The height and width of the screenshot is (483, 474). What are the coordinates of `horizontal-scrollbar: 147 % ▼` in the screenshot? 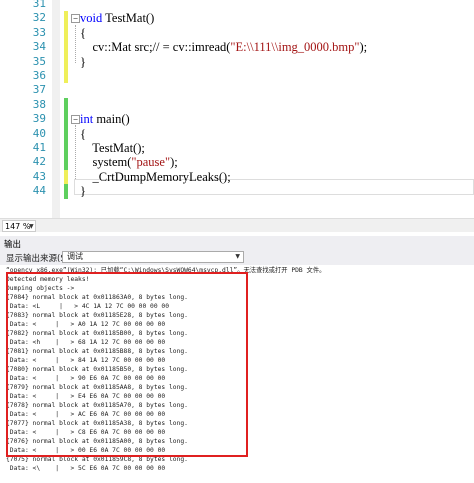 It's located at (237, 225).